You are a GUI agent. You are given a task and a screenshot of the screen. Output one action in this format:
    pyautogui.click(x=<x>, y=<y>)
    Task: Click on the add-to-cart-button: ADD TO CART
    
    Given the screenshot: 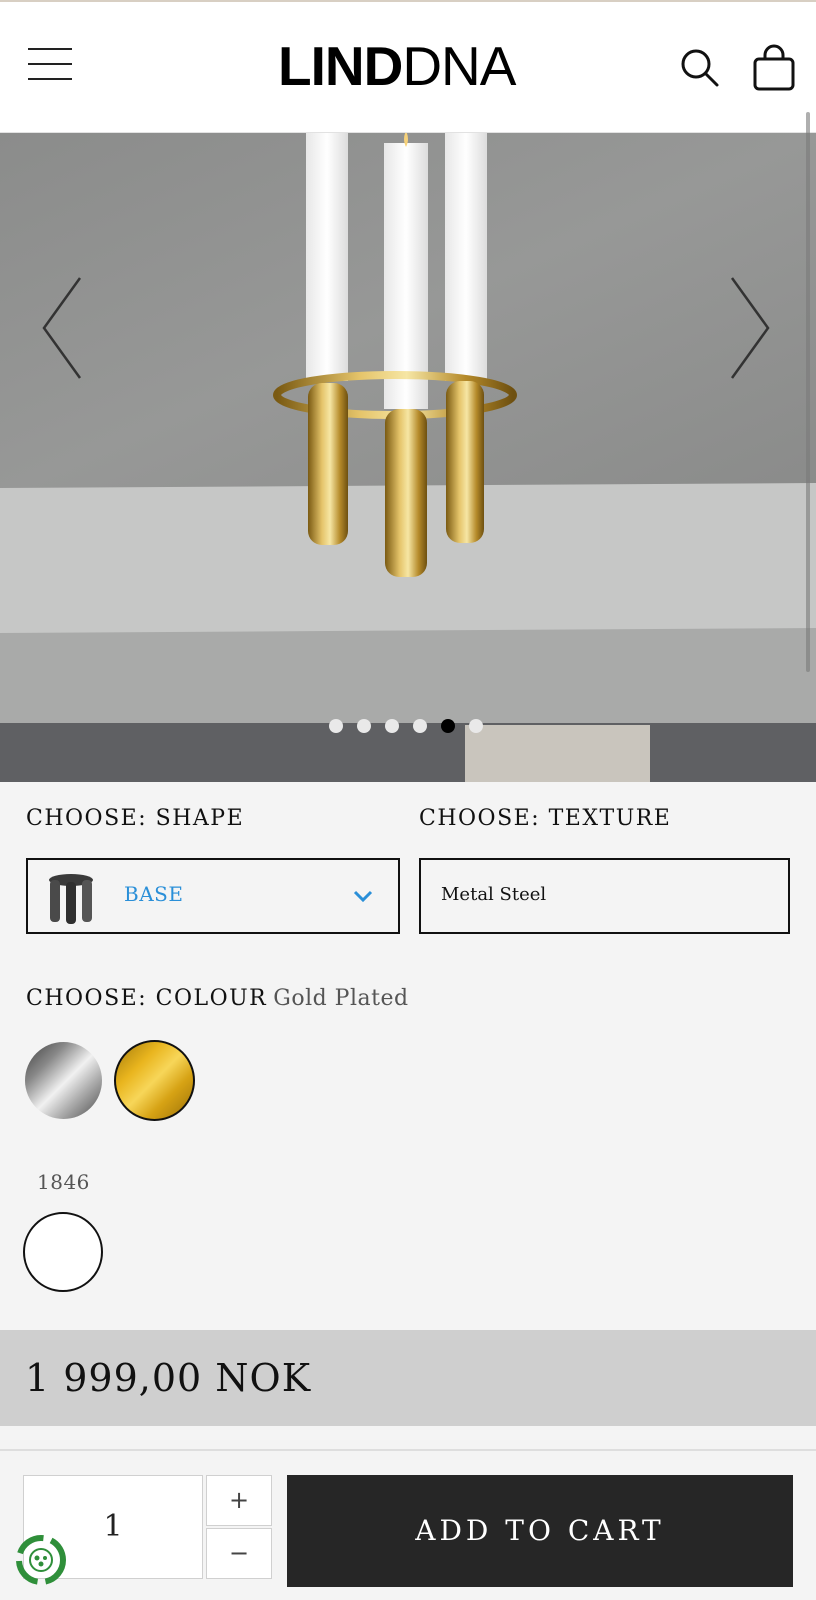 What is the action you would take?
    pyautogui.click(x=540, y=1531)
    